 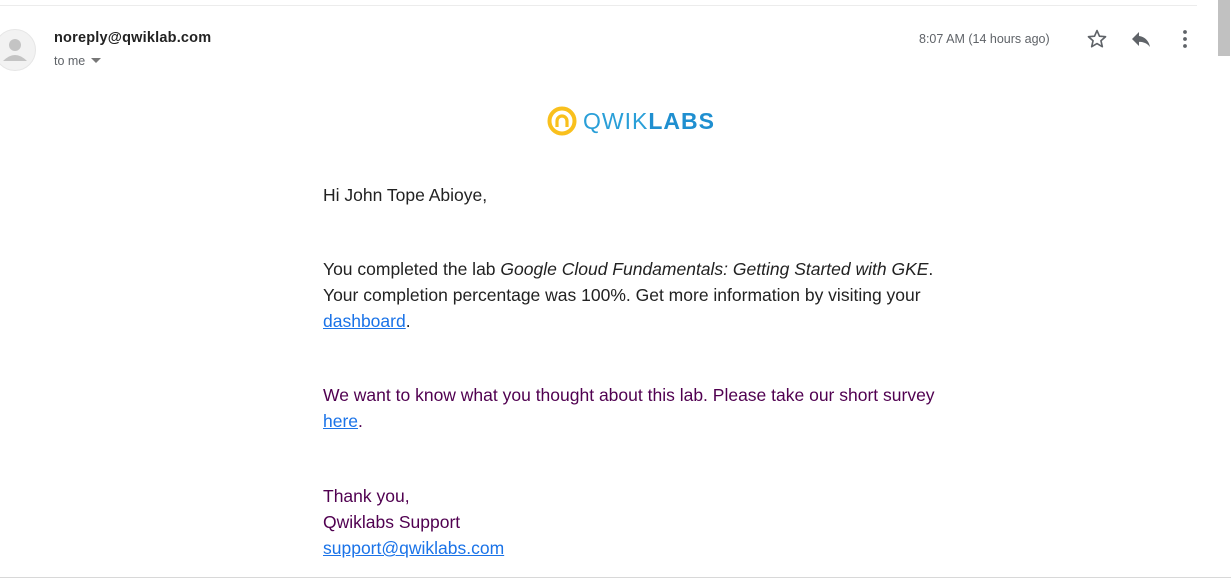 What do you see at coordinates (405, 195) in the screenshot?
I see `email-greeting: Hi John Tope Abioye,` at bounding box center [405, 195].